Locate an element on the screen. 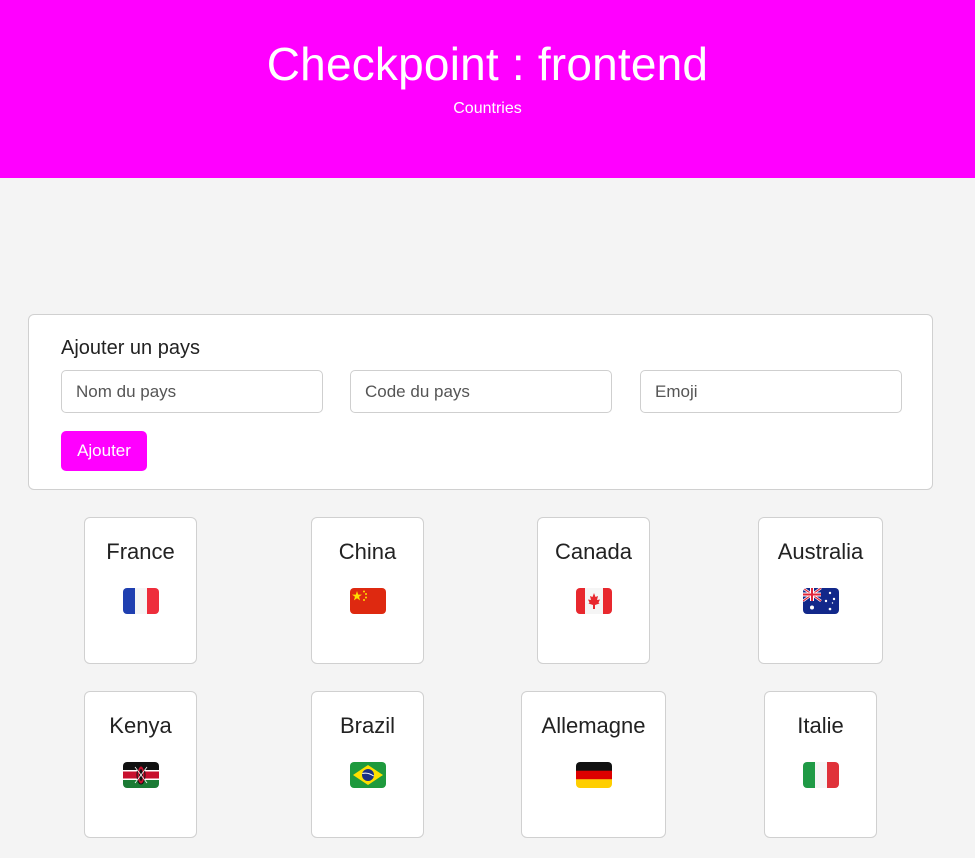  country-name-input is located at coordinates (192, 391).